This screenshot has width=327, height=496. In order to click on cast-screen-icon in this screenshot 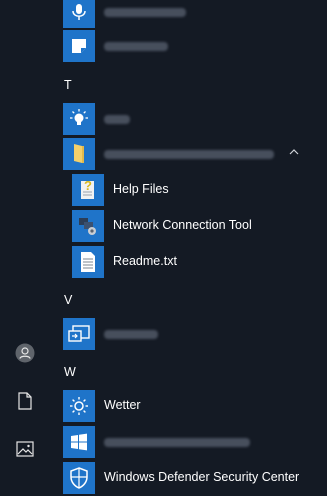, I will do `click(79, 333)`.